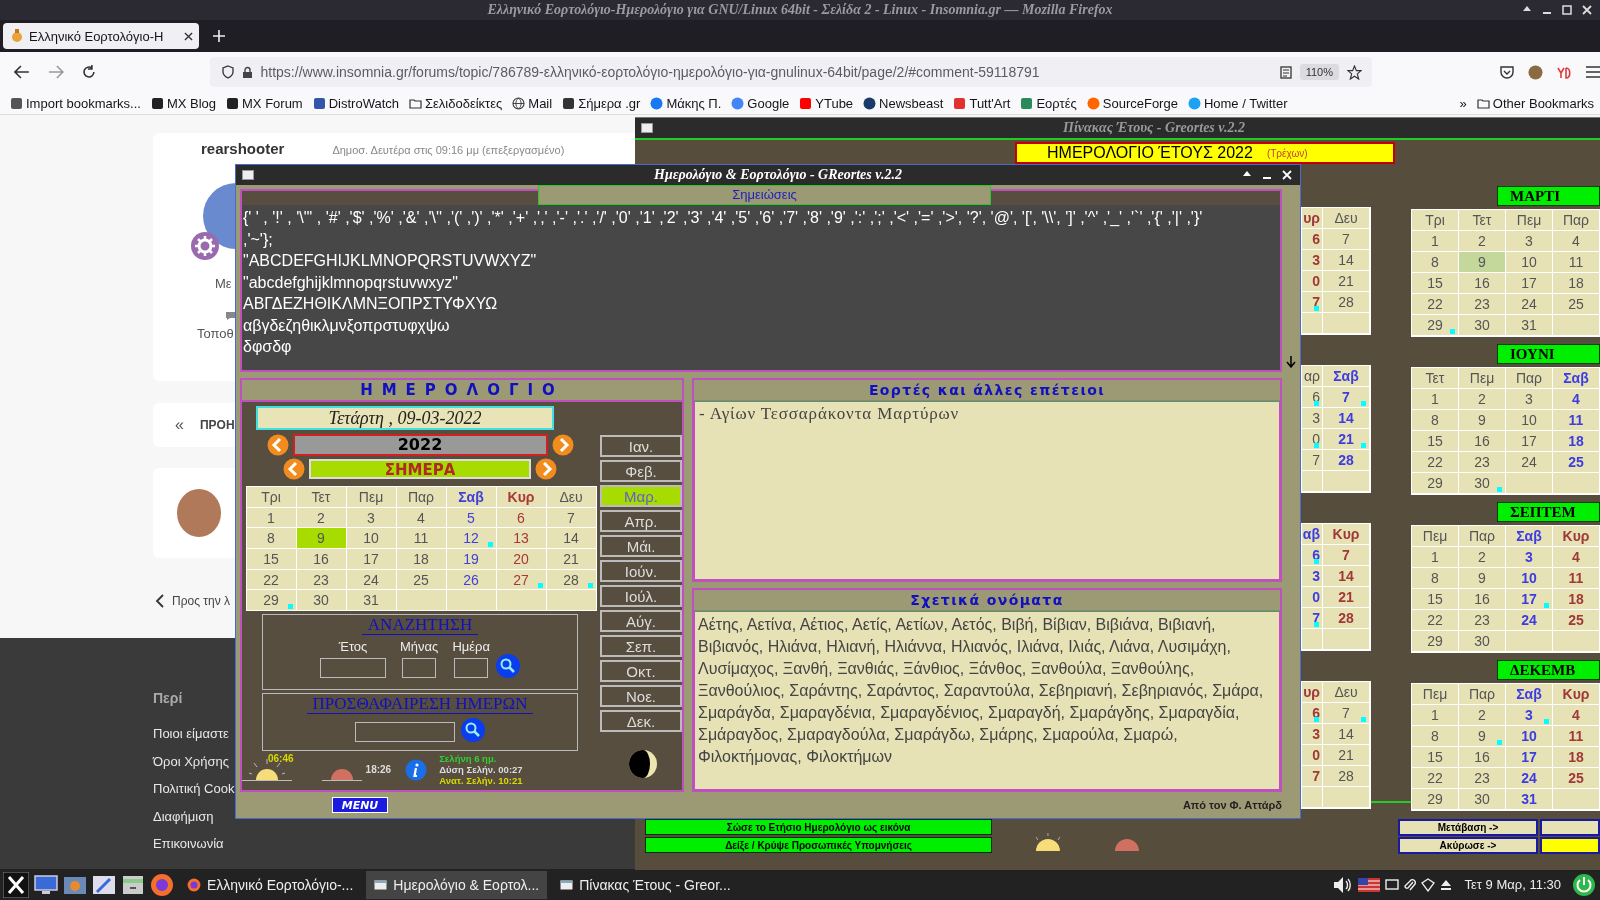  What do you see at coordinates (1570, 845) in the screenshot?
I see `partial-button` at bounding box center [1570, 845].